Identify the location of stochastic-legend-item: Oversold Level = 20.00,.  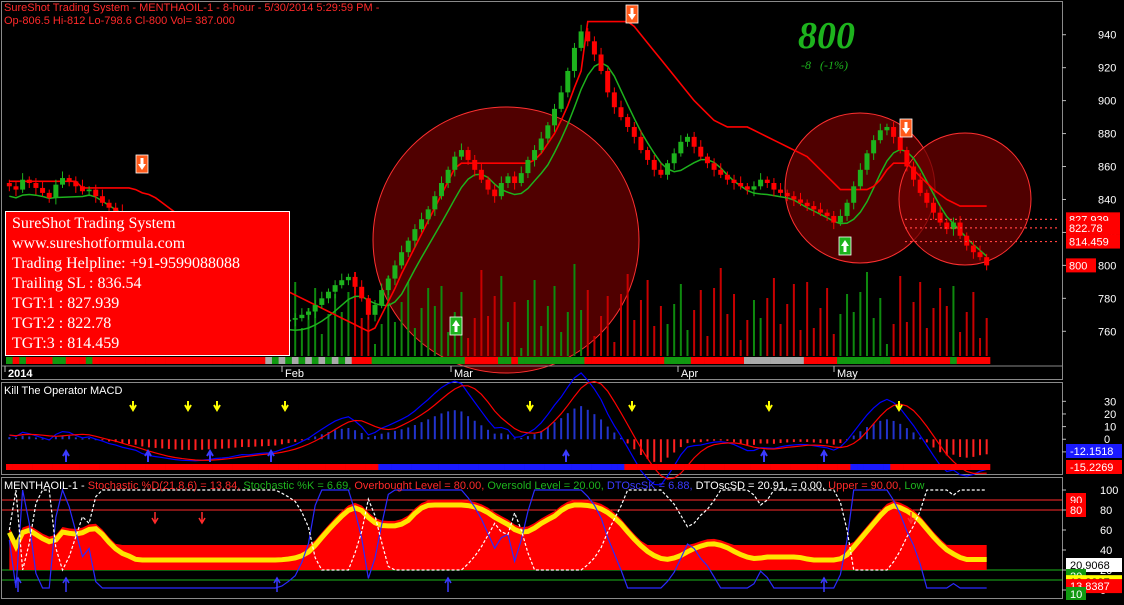
(547, 486).